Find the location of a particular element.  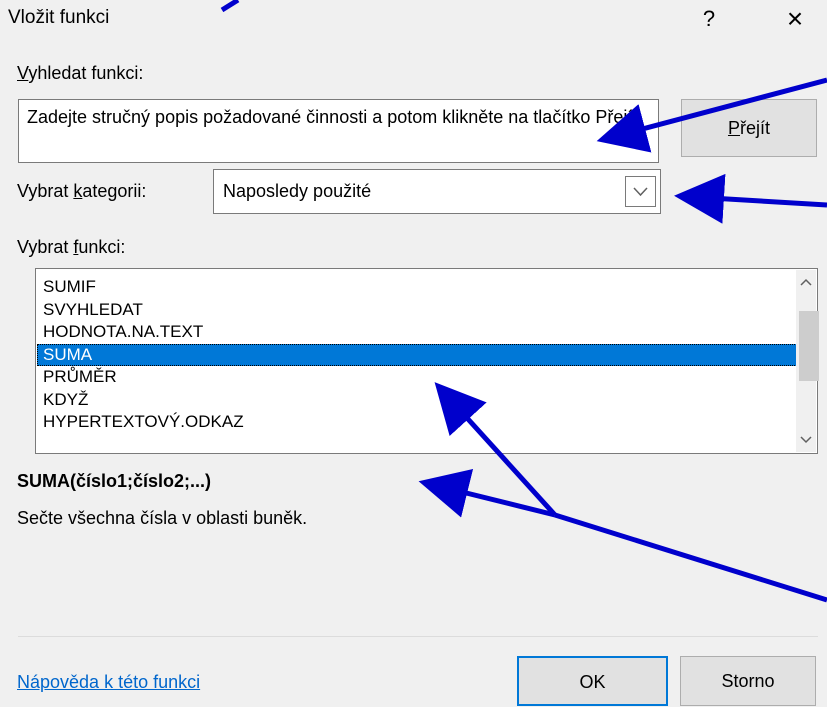

annotation-arrow-suma is located at coordinates (495, 449).